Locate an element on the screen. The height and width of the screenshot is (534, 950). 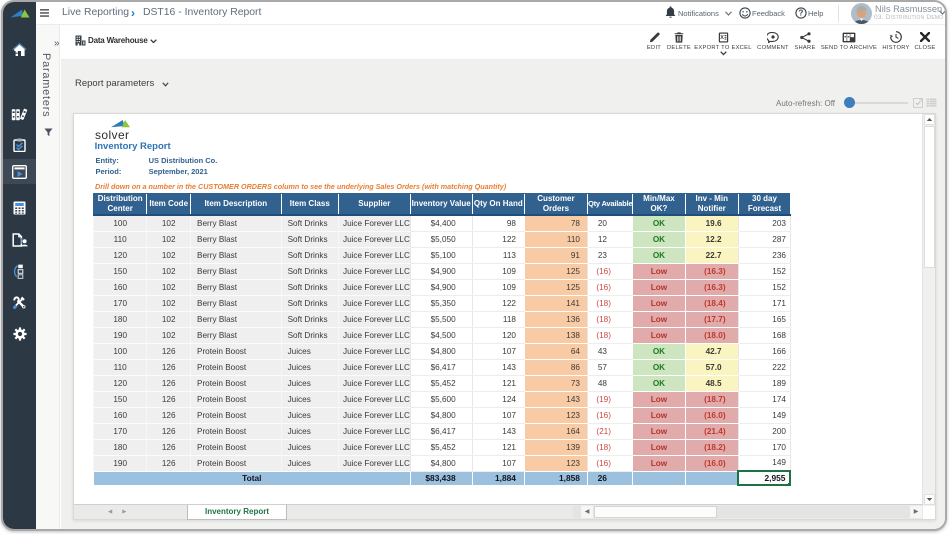
svg-text: X is located at coordinates (722, 38).